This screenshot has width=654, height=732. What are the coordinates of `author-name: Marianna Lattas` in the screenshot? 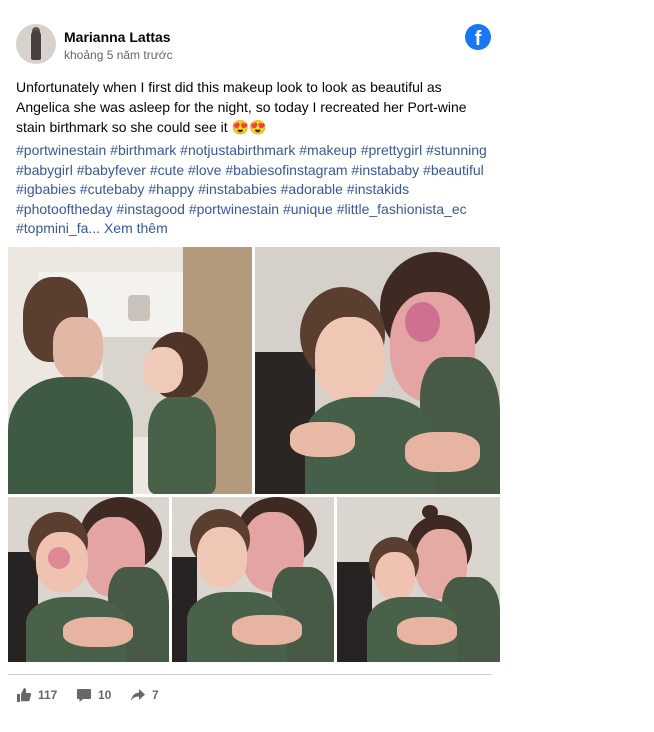 It's located at (117, 37).